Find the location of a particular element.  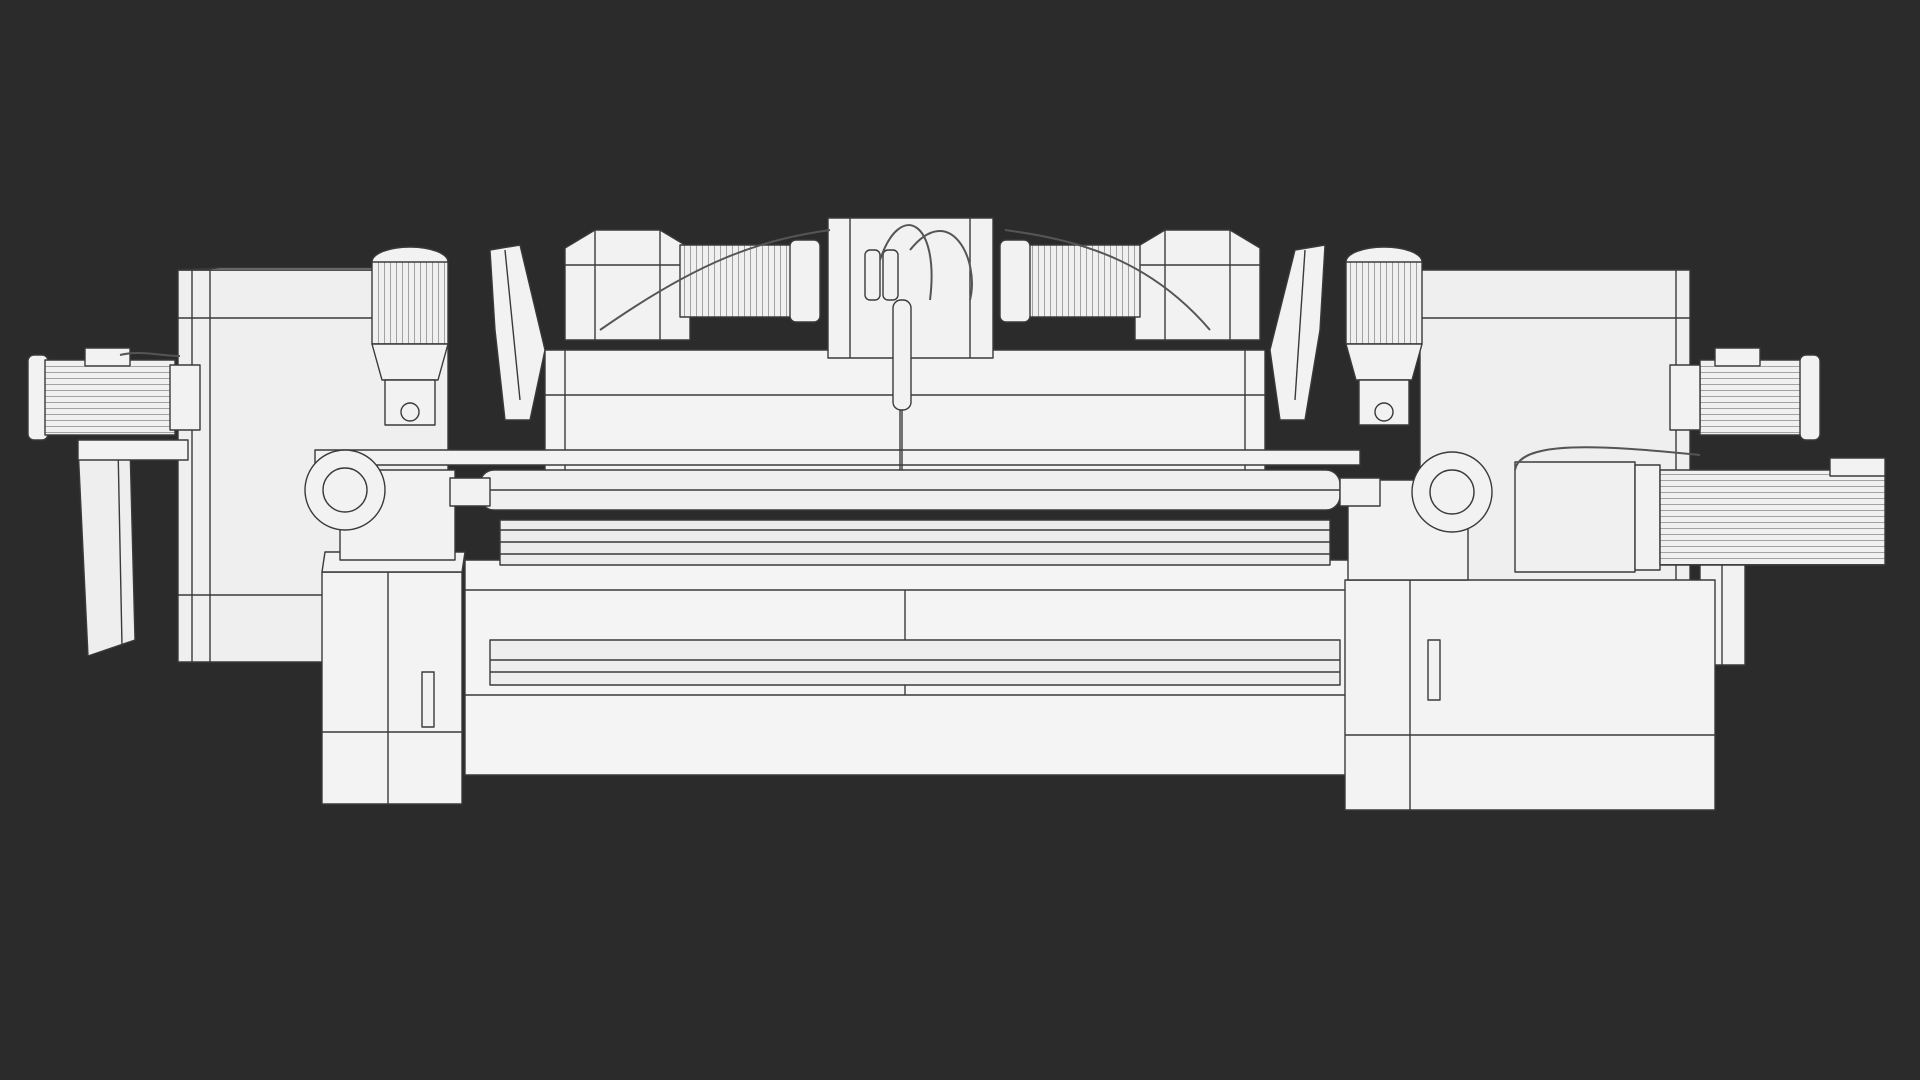

far-left-motor is located at coordinates (114, 394).